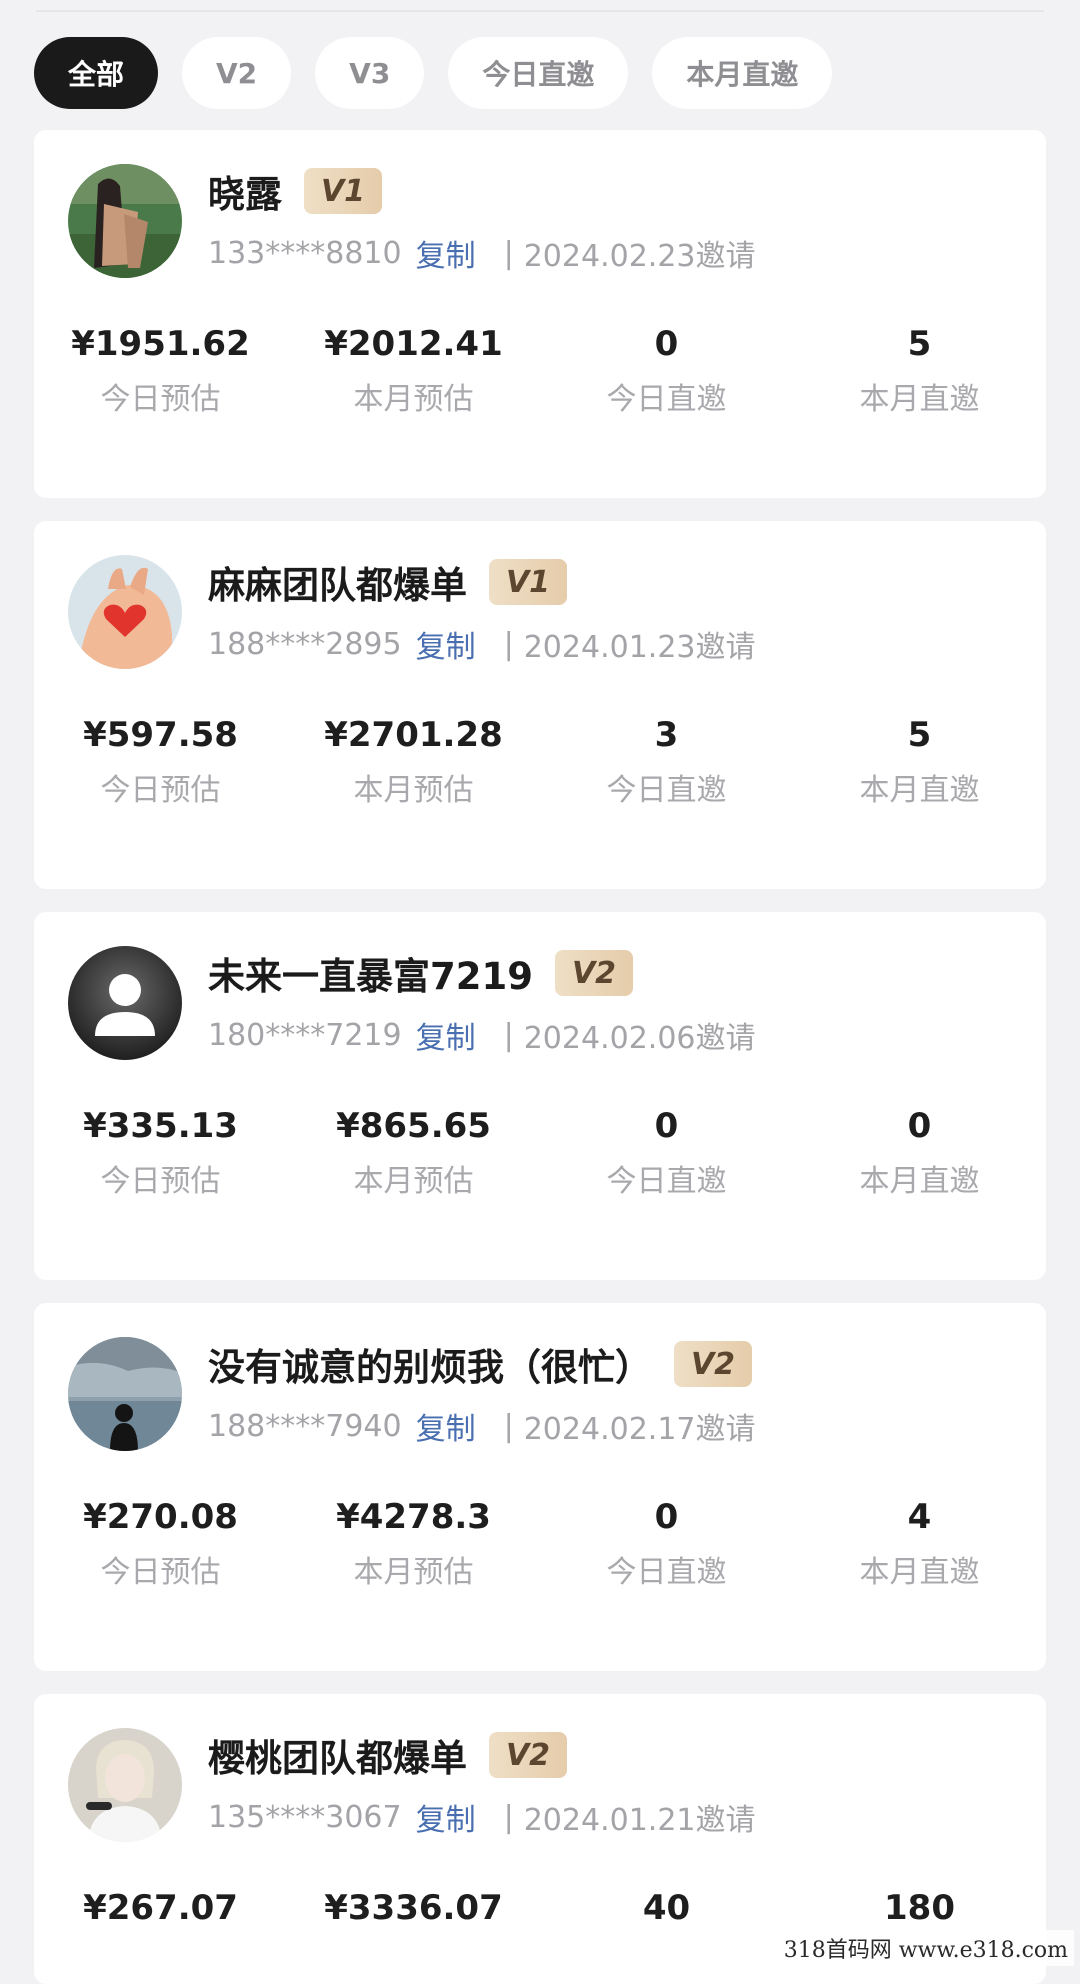 This screenshot has width=1080, height=1984. Describe the element at coordinates (160, 1517) in the screenshot. I see `today-estimate-value: ¥270.08` at that location.